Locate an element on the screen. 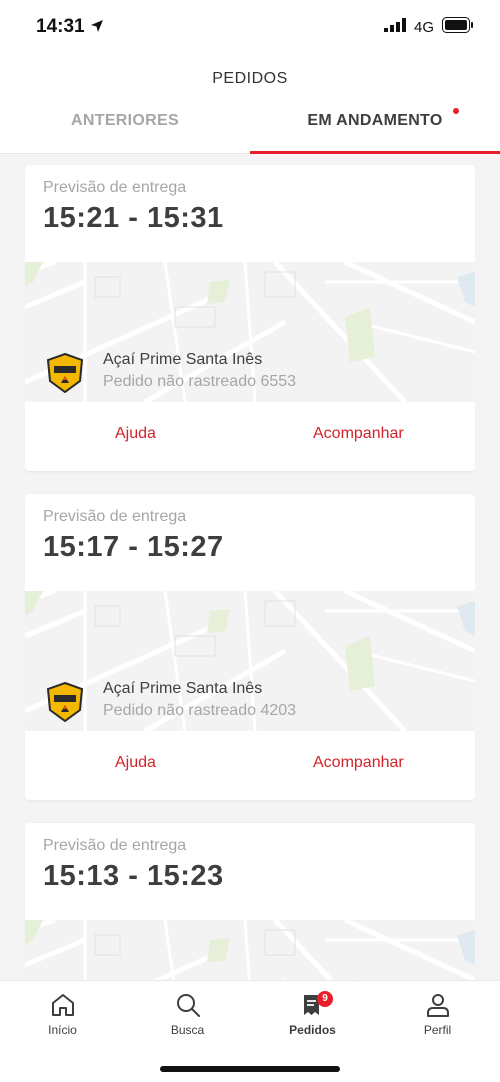 The image size is (500, 1082). battery-icon is located at coordinates (458, 27).